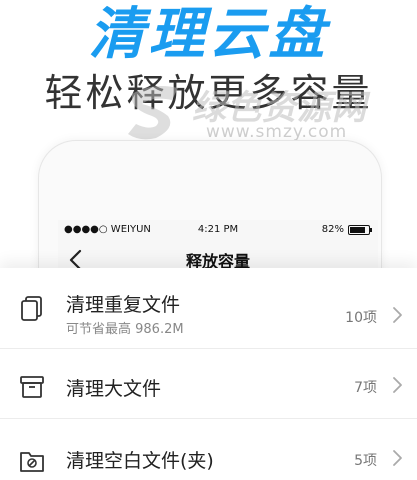  Describe the element at coordinates (123, 305) in the screenshot. I see `list-item-title: 清理重复文件` at that location.